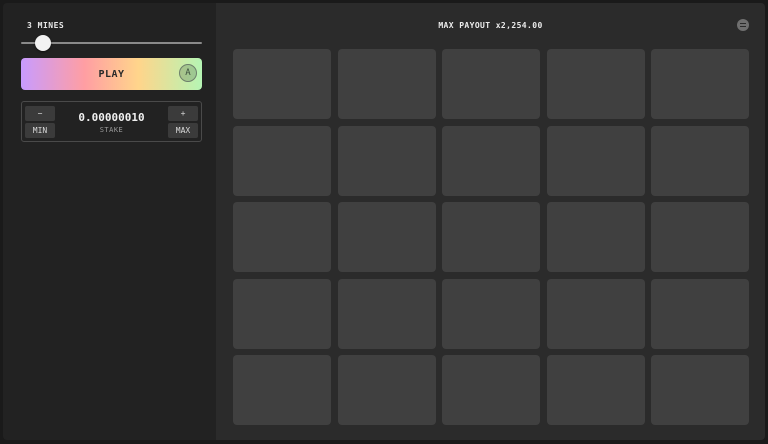 The height and width of the screenshot is (444, 768). I want to click on play-button-label: PLAY, so click(111, 74).